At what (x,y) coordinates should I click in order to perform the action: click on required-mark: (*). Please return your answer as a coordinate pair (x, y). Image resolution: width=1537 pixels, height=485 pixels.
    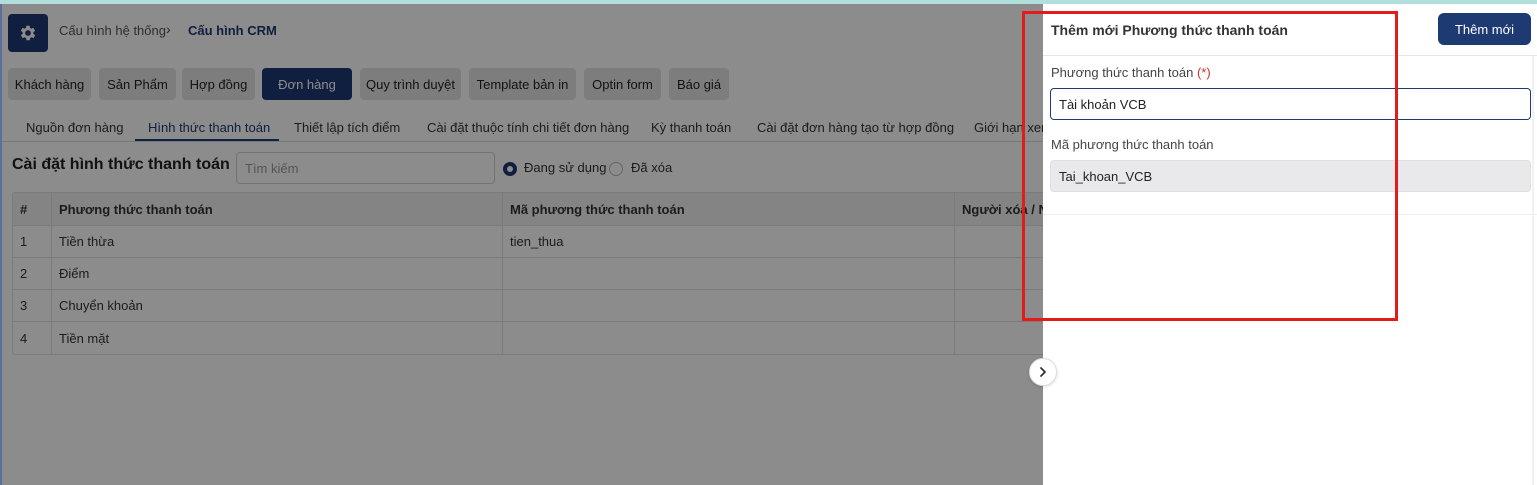
    Looking at the image, I should click on (1203, 72).